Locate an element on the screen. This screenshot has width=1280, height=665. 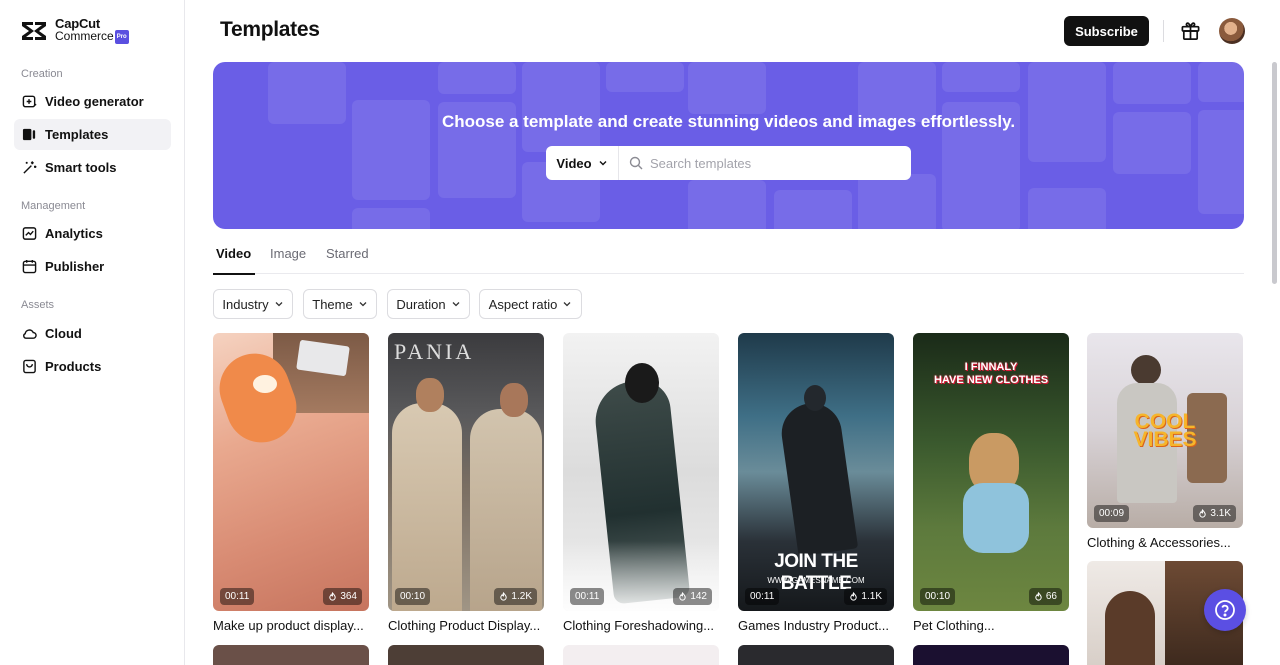
filter-label: Duration is located at coordinates (421, 304).